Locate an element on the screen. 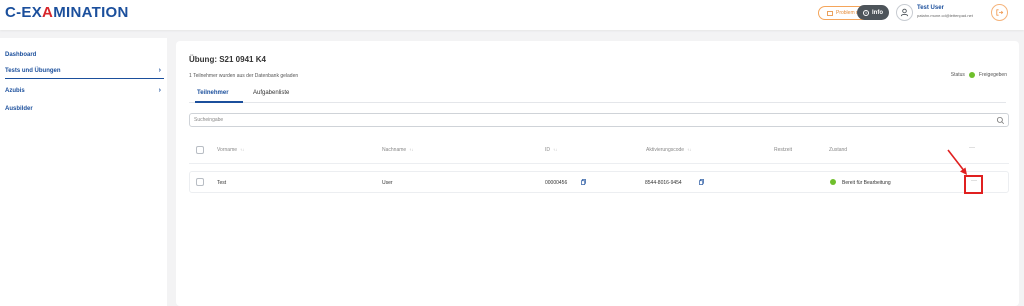 The height and width of the screenshot is (306, 1024). info-label: Info is located at coordinates (877, 12).